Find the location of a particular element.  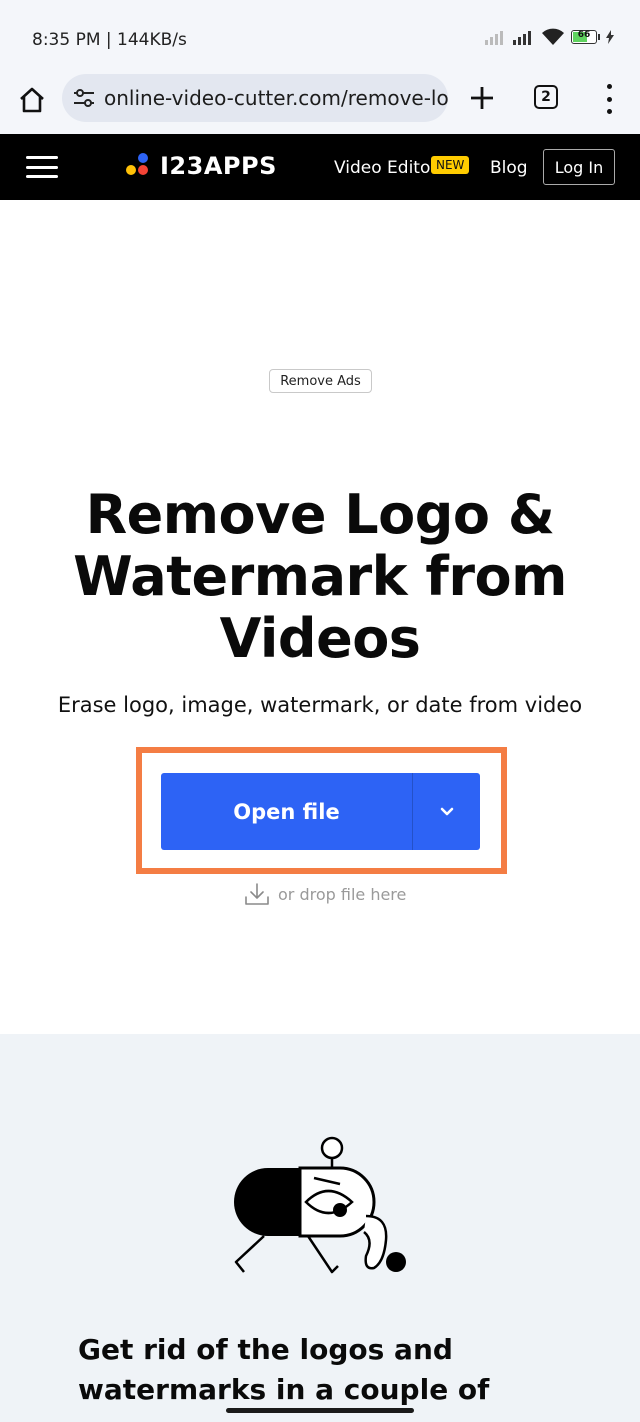

new-tab-icon is located at coordinates (482, 98).